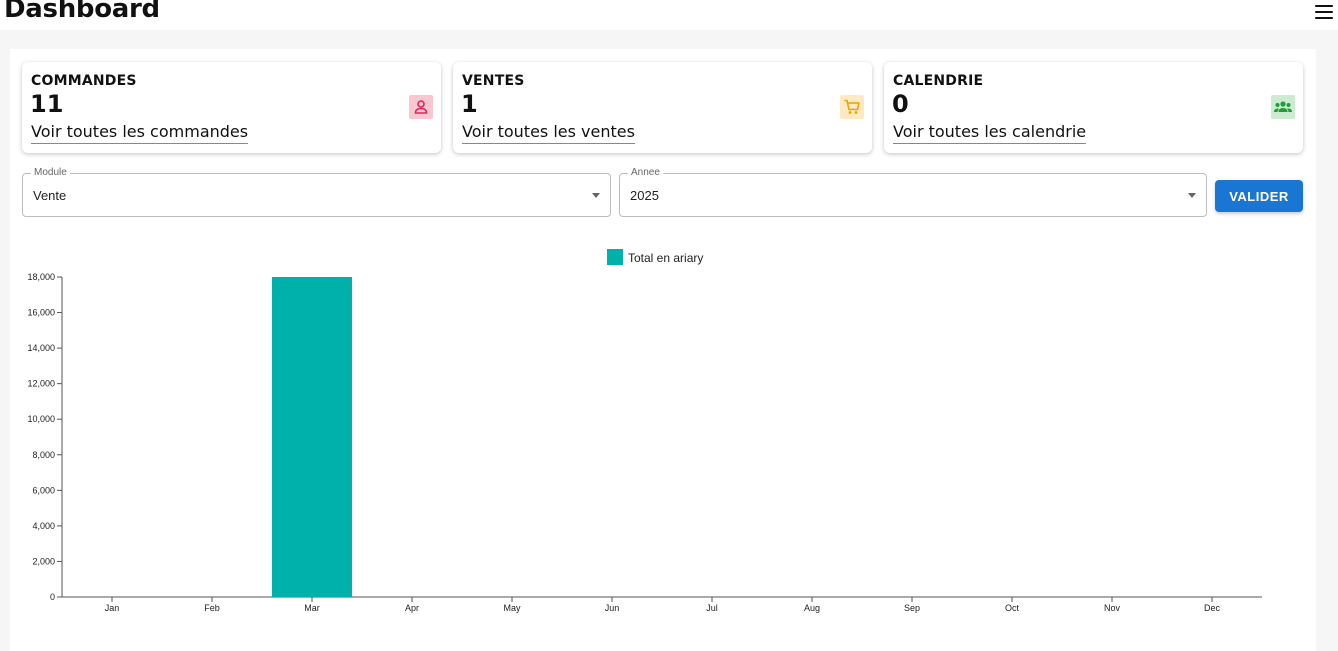 Image resolution: width=1338 pixels, height=651 pixels. What do you see at coordinates (1212, 608) in the screenshot?
I see `x-tick-label: Dec` at bounding box center [1212, 608].